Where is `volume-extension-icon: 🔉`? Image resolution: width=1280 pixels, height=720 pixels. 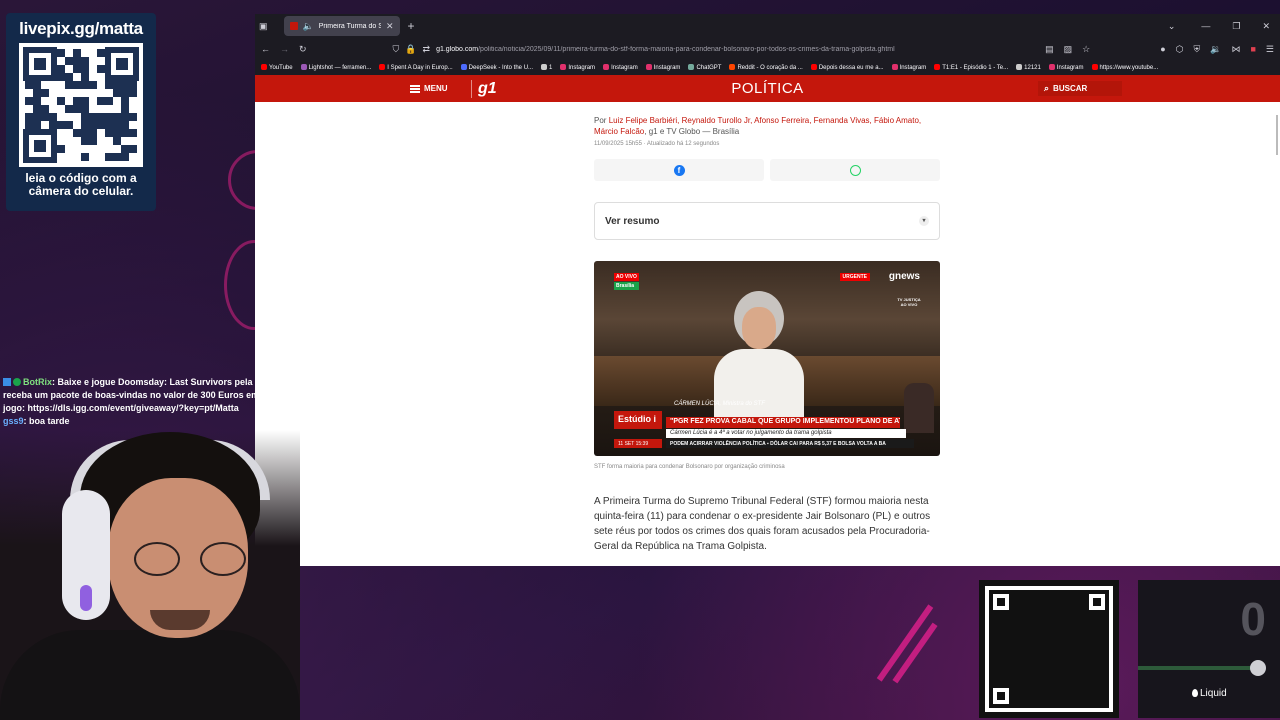
volume-extension-icon: 🔉 is located at coordinates (1215, 49).